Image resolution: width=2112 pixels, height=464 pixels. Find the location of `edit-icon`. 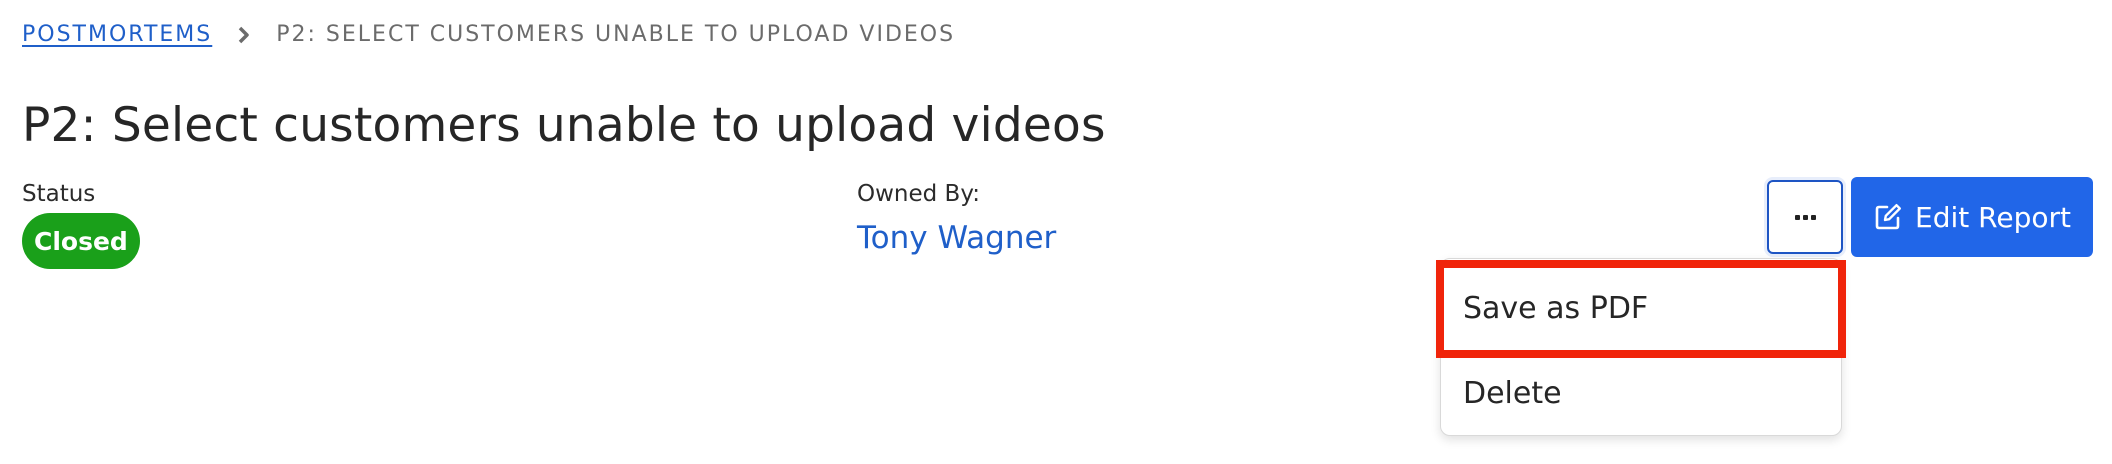

edit-icon is located at coordinates (1888, 217).